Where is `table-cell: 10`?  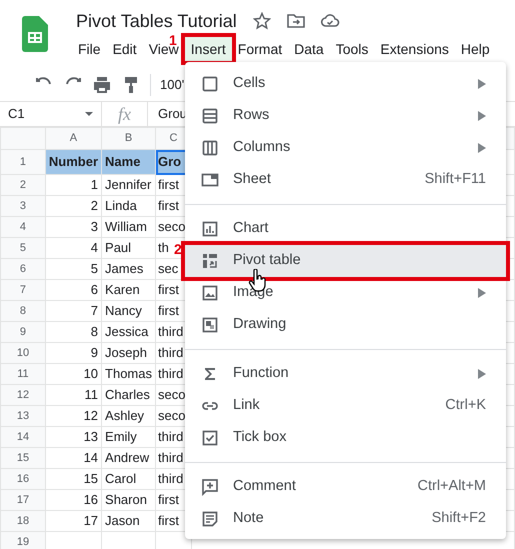 table-cell: 10 is located at coordinates (73, 374).